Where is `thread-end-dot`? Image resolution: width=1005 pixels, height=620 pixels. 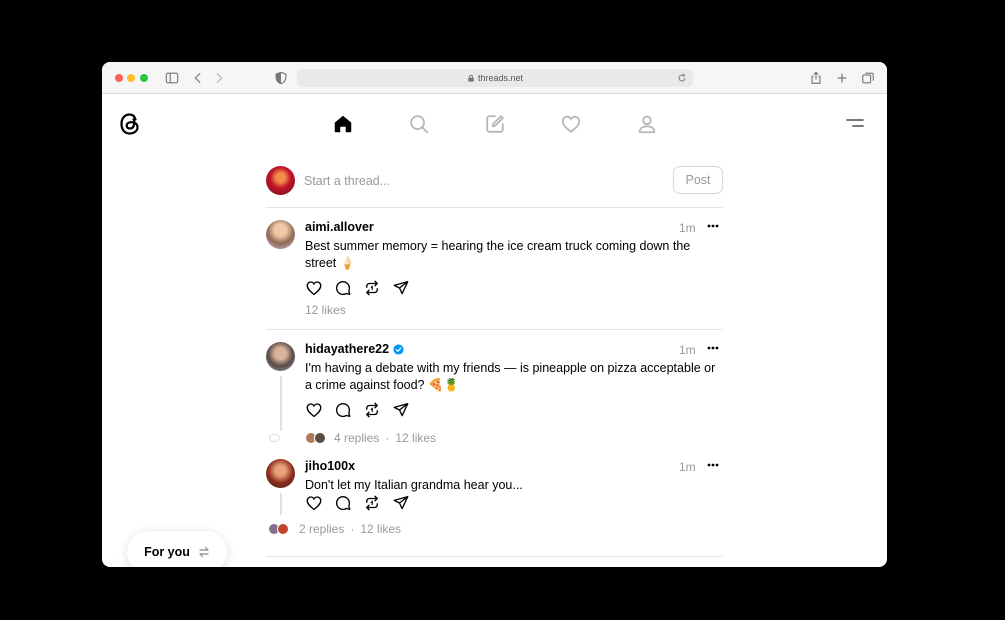 thread-end-dot is located at coordinates (274, 438).